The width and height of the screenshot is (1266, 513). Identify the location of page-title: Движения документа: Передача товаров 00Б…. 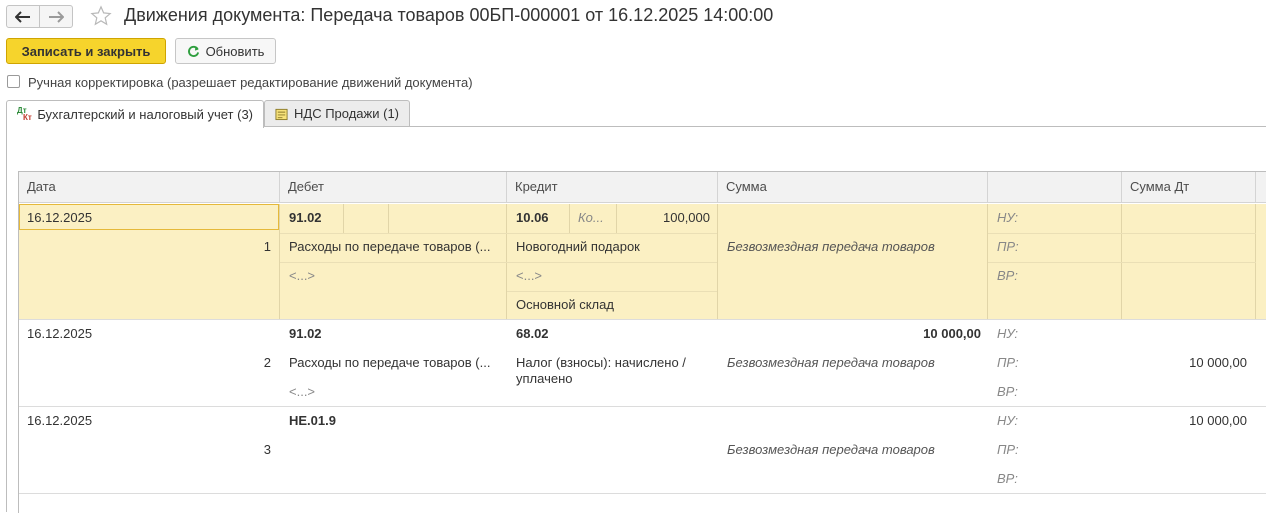
(449, 15).